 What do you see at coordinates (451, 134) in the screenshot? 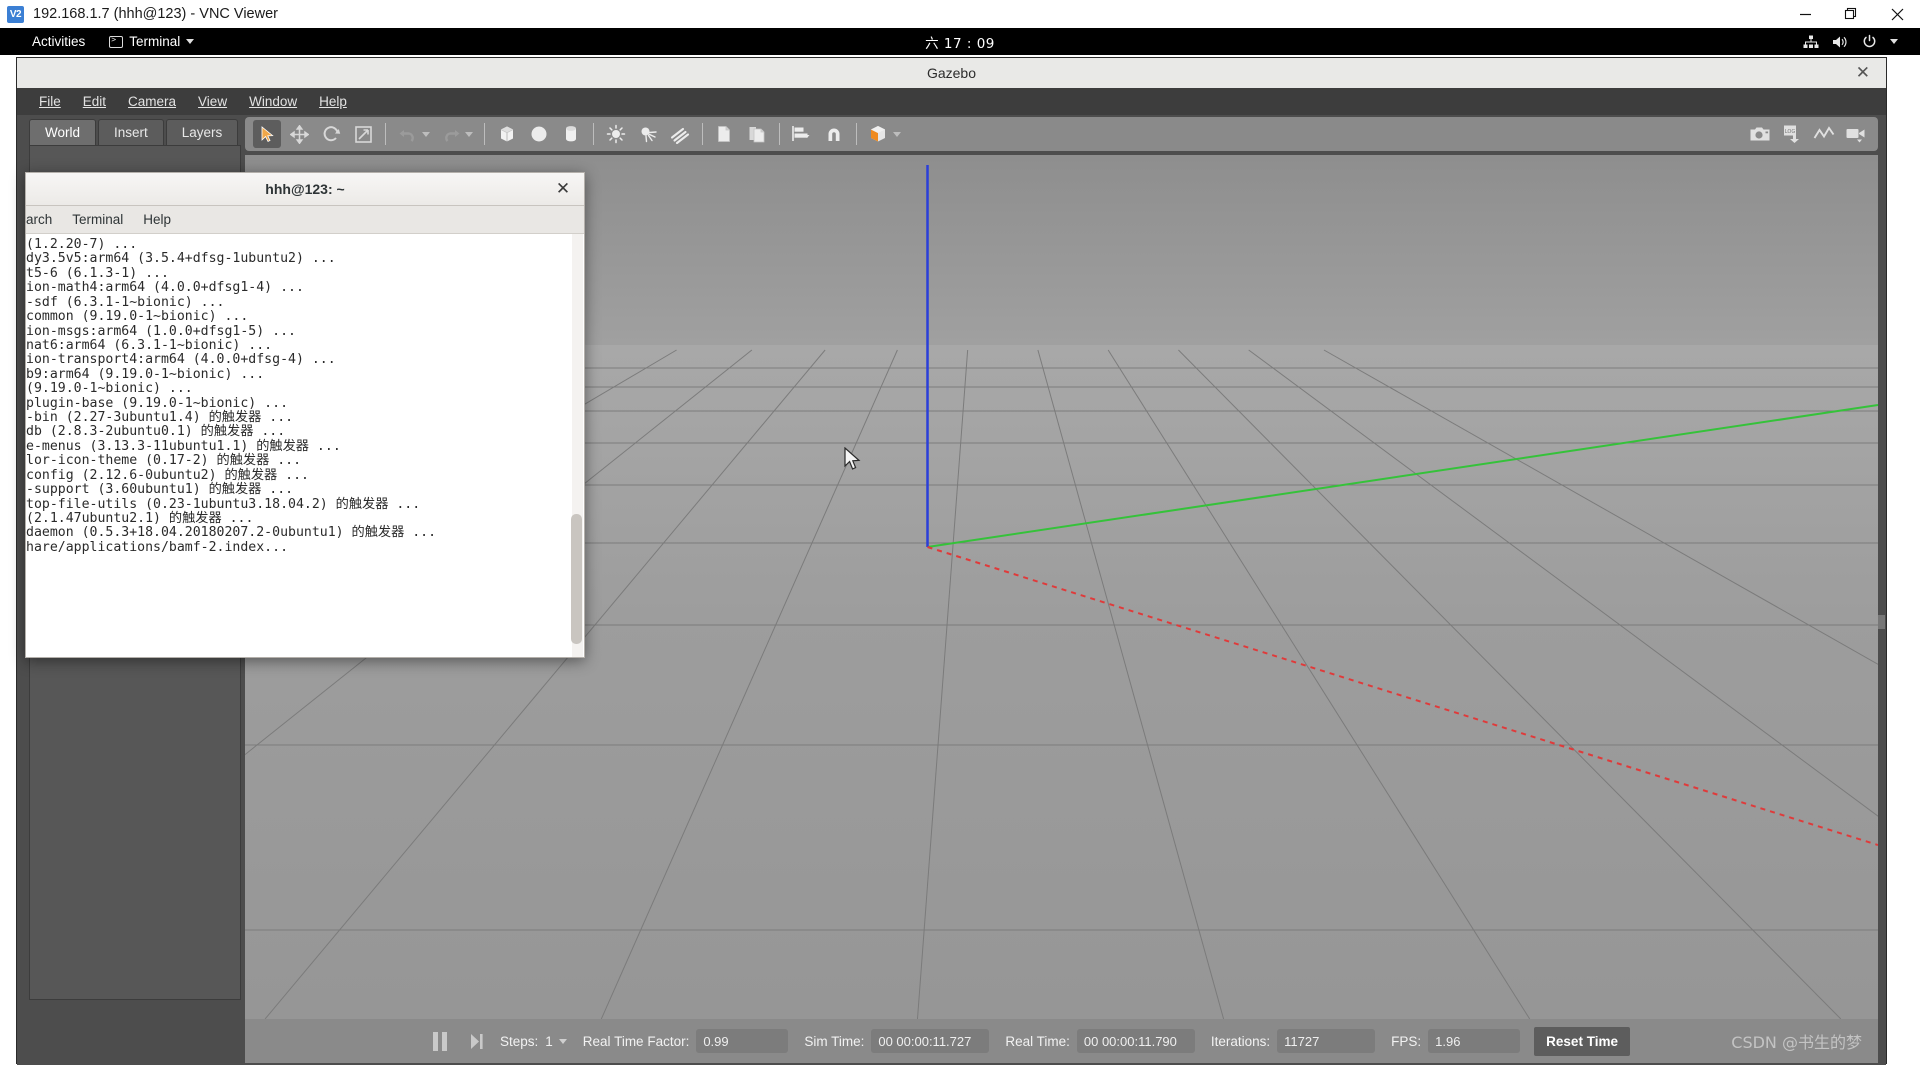
I see `redo-icon` at bounding box center [451, 134].